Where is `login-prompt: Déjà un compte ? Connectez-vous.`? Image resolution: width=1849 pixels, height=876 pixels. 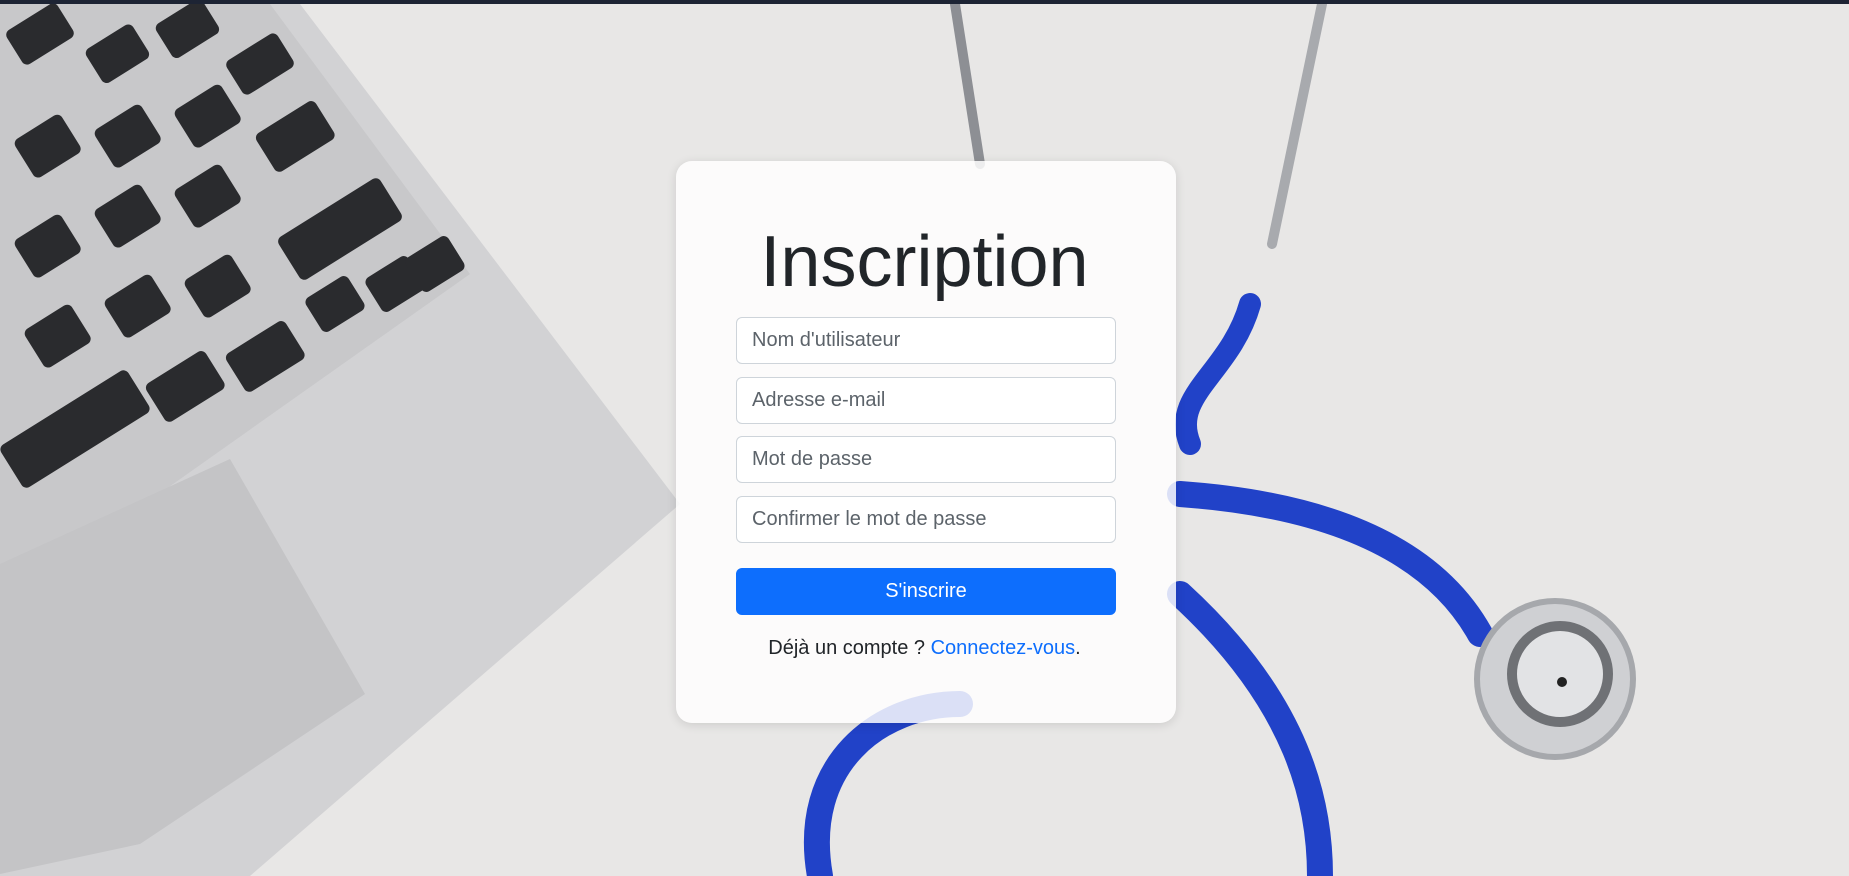
login-prompt: Déjà un compte ? Connectez-vous. is located at coordinates (924, 648).